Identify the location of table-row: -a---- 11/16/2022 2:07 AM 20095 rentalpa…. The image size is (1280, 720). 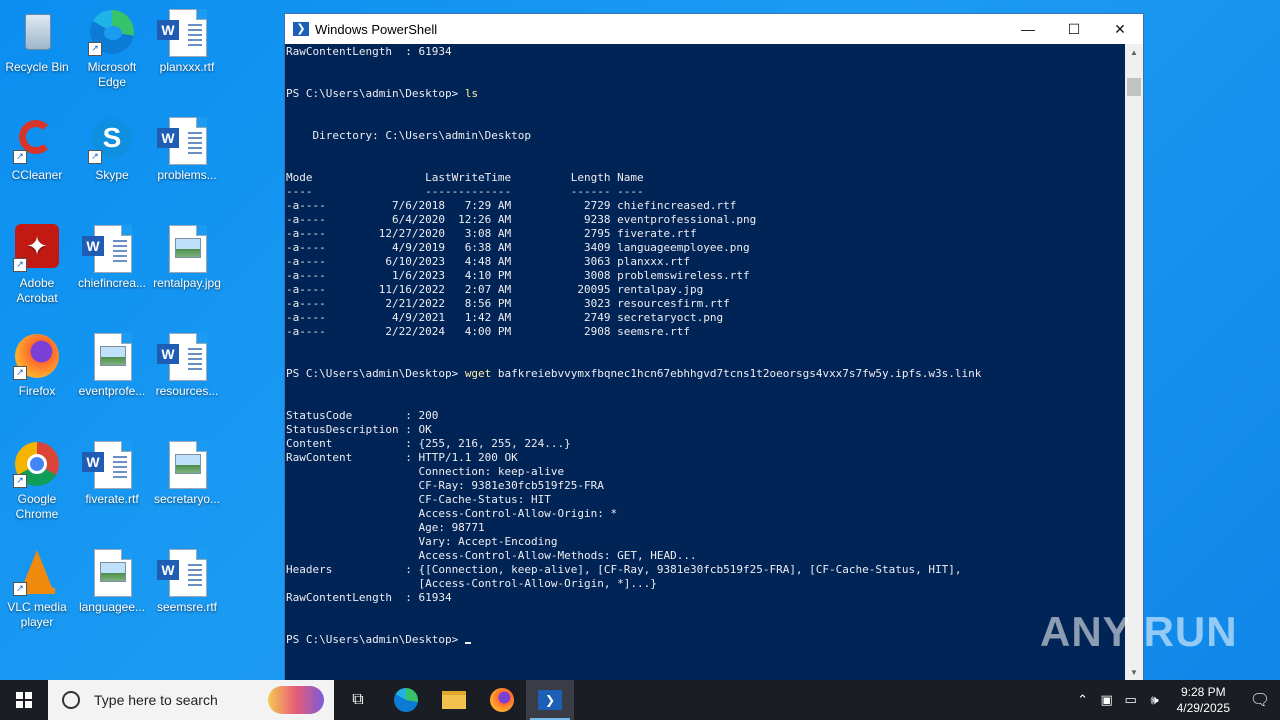
(495, 289).